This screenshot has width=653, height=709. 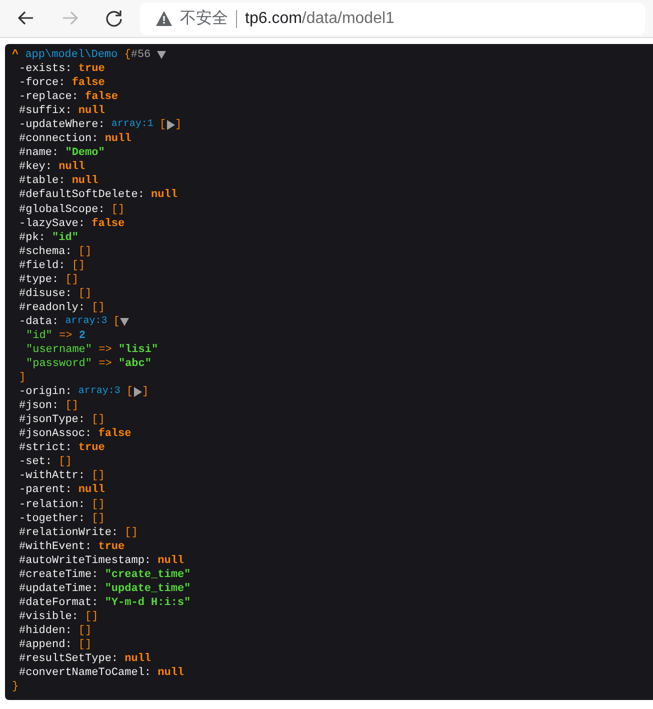 I want to click on property-name: -data:, so click(x=39, y=321).